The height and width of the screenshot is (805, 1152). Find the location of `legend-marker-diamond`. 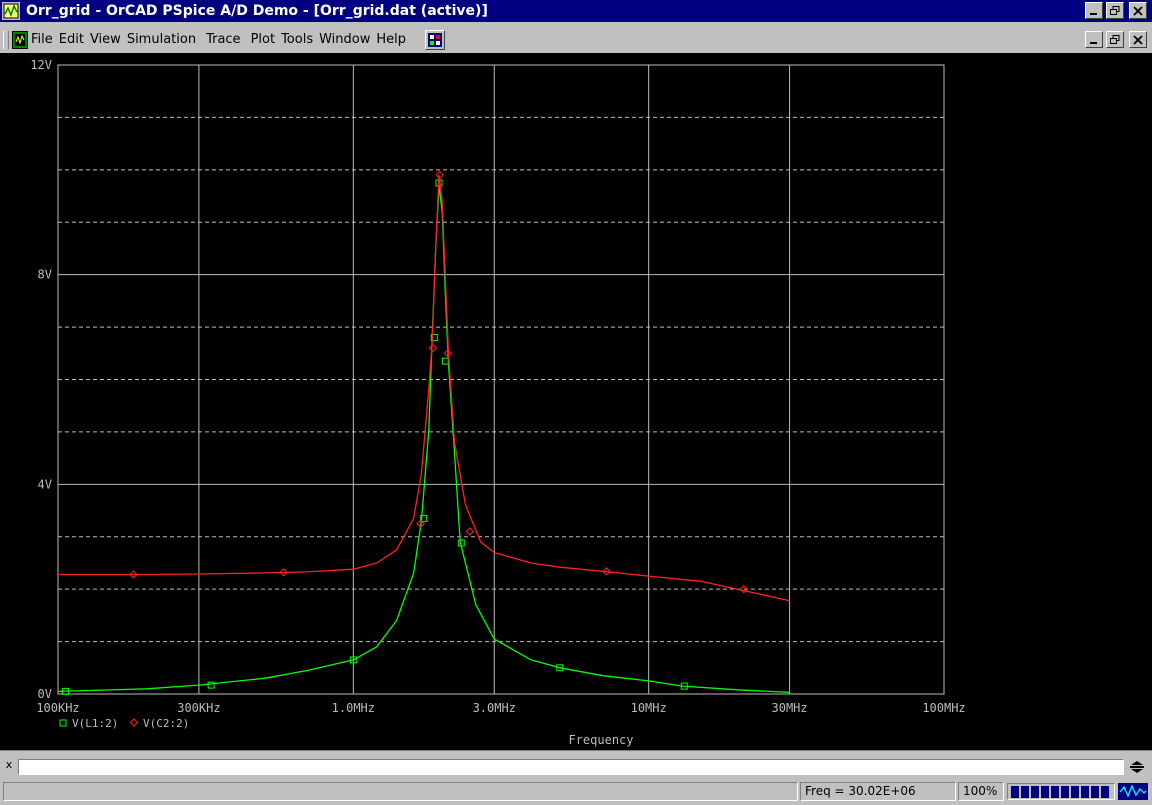

legend-marker-diamond is located at coordinates (134, 722).